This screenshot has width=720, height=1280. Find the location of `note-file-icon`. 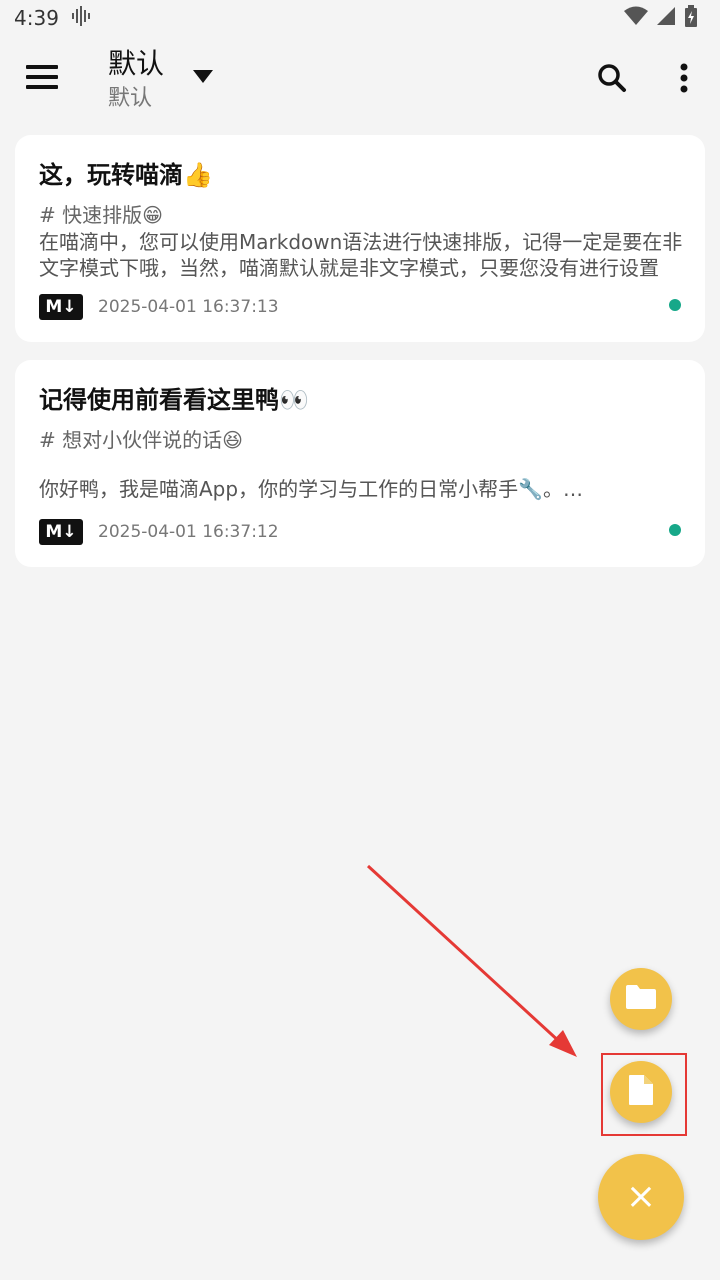

note-file-icon is located at coordinates (641, 1092).